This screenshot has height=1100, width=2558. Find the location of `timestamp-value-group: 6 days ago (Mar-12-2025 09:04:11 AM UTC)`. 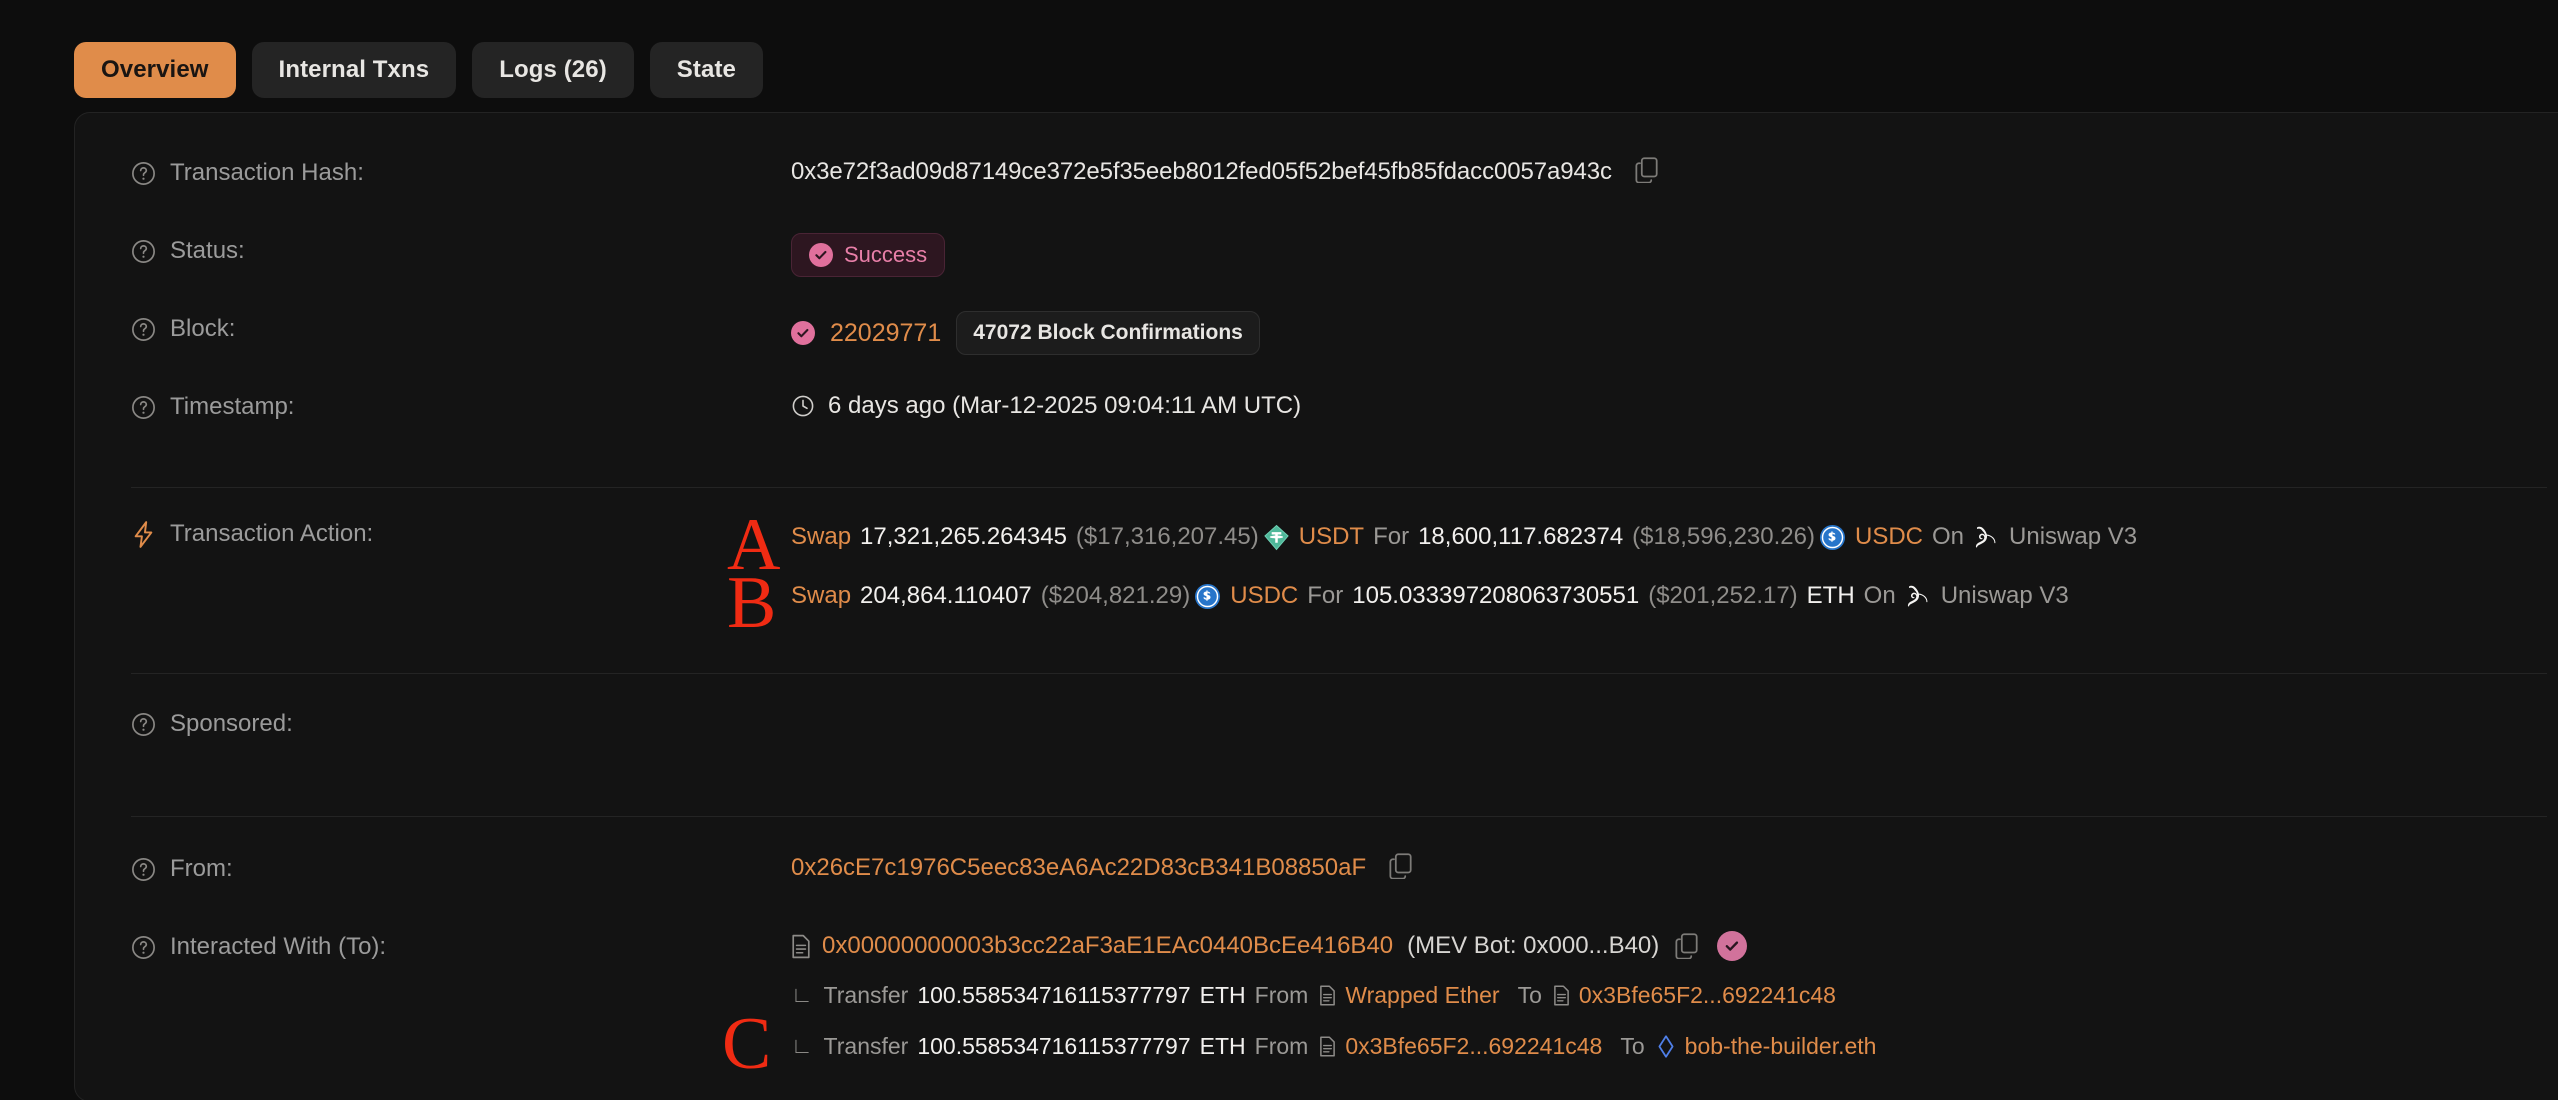

timestamp-value-group: 6 days ago (Mar-12-2025 09:04:11 AM UTC) is located at coordinates (1674, 404).